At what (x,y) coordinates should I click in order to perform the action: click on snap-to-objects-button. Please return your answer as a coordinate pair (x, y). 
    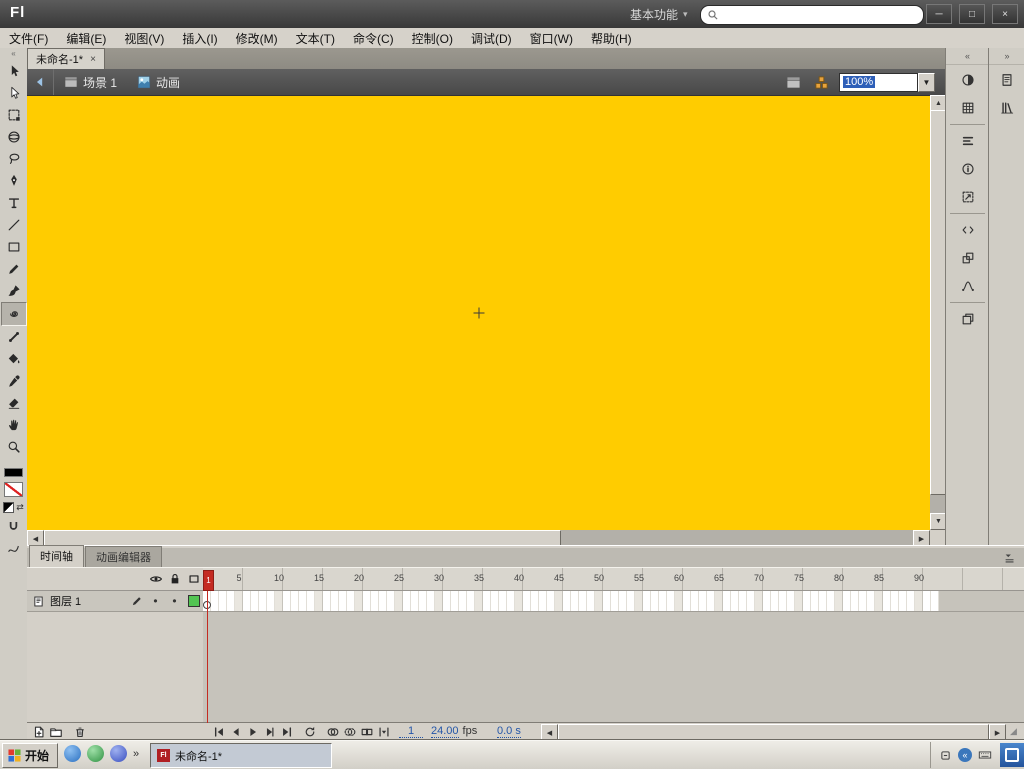
    Looking at the image, I should click on (14, 526).